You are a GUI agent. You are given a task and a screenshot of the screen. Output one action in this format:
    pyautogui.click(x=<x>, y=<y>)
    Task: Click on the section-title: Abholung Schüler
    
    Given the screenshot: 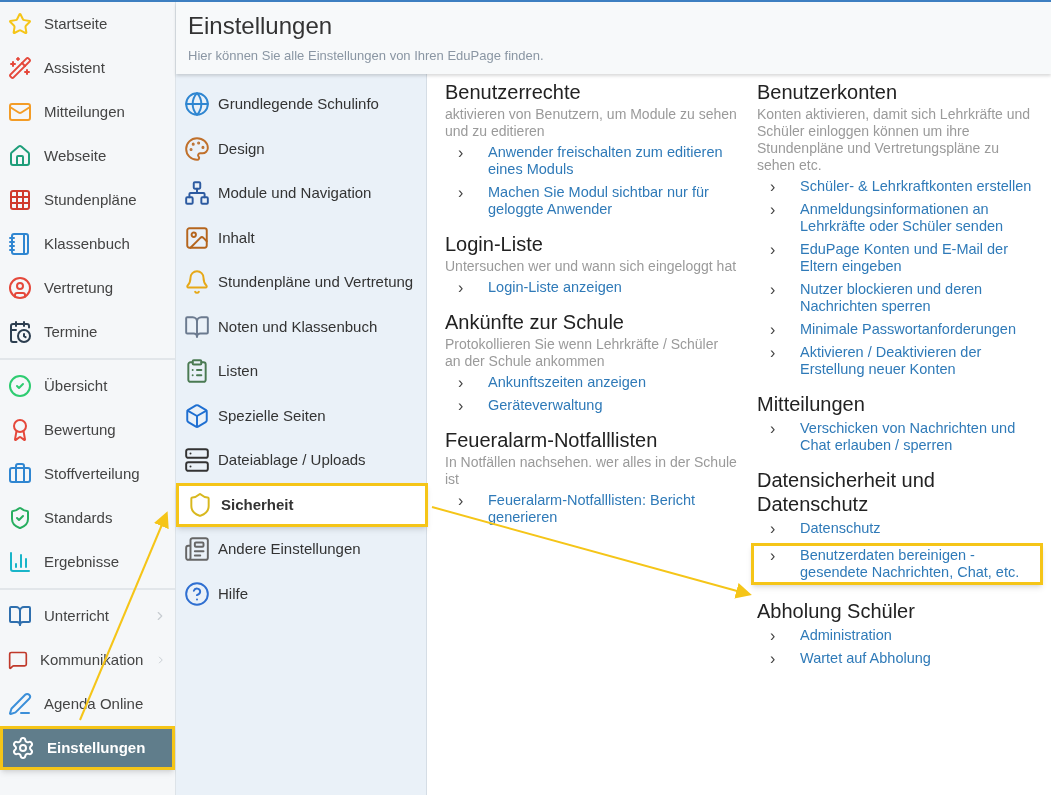 What is the action you would take?
    pyautogui.click(x=836, y=611)
    